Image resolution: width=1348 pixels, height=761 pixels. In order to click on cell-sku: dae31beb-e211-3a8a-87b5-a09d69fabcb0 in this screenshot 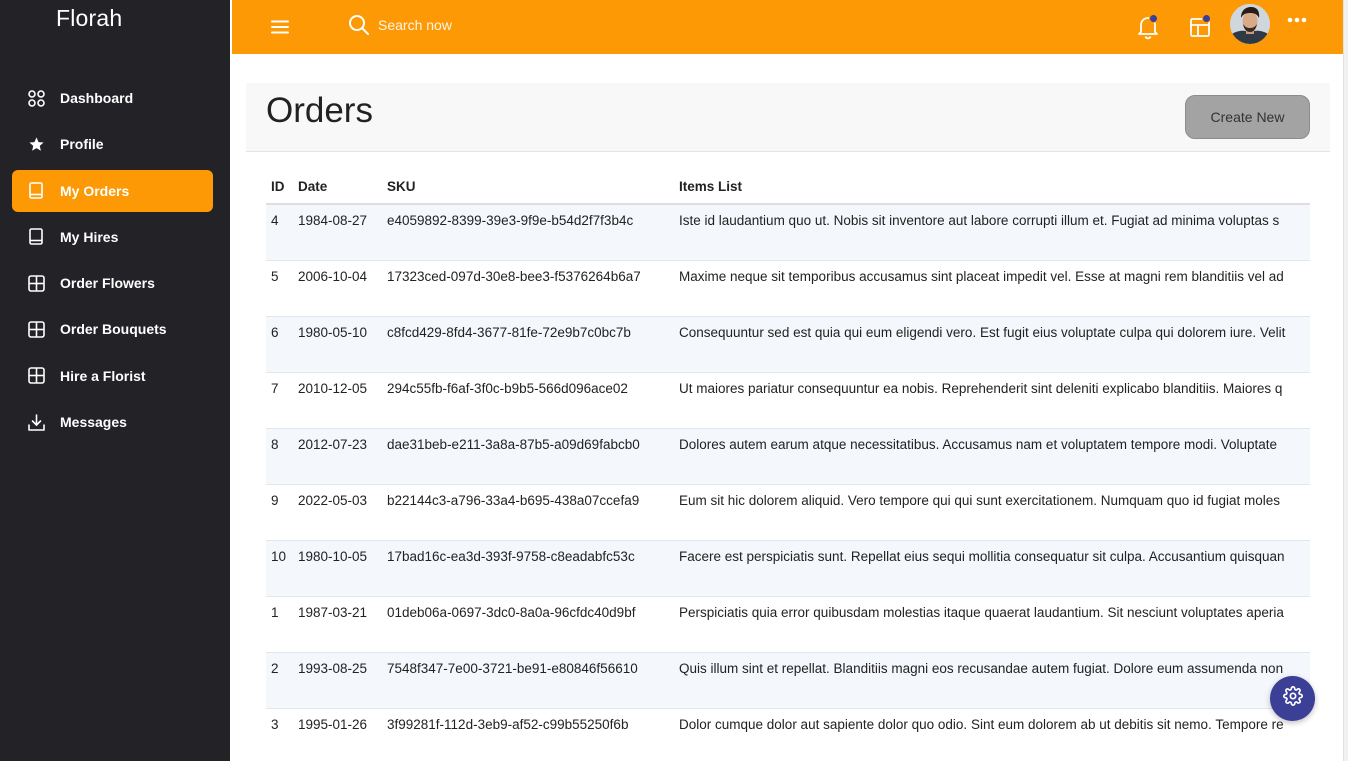, I will do `click(528, 456)`.